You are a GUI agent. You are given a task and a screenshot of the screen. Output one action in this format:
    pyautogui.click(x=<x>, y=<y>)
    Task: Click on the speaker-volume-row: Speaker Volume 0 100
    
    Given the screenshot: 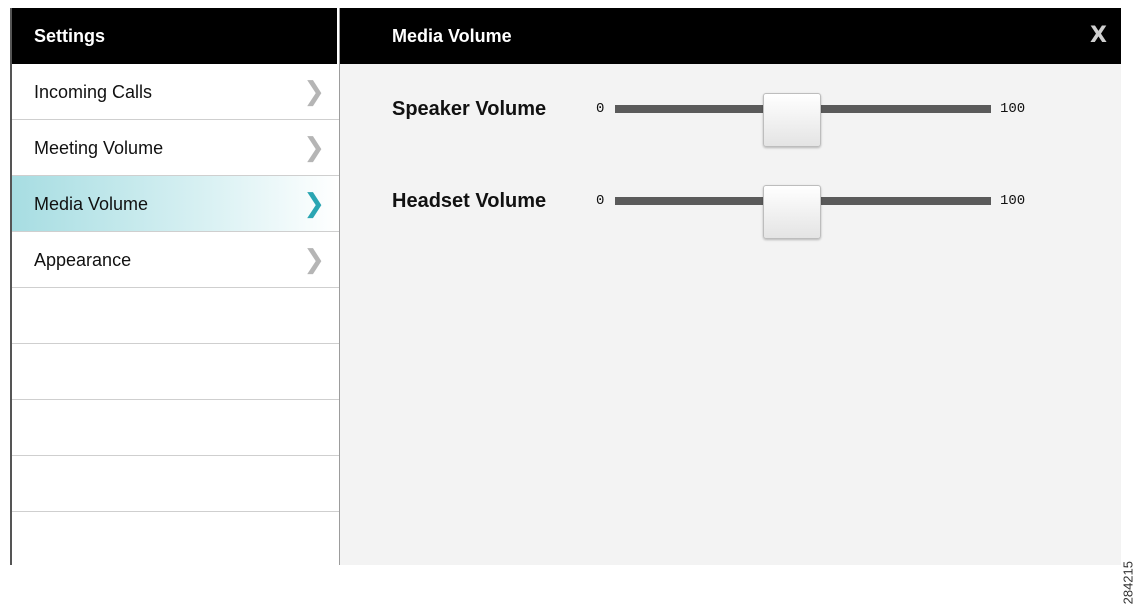 What is the action you would take?
    pyautogui.click(x=742, y=120)
    